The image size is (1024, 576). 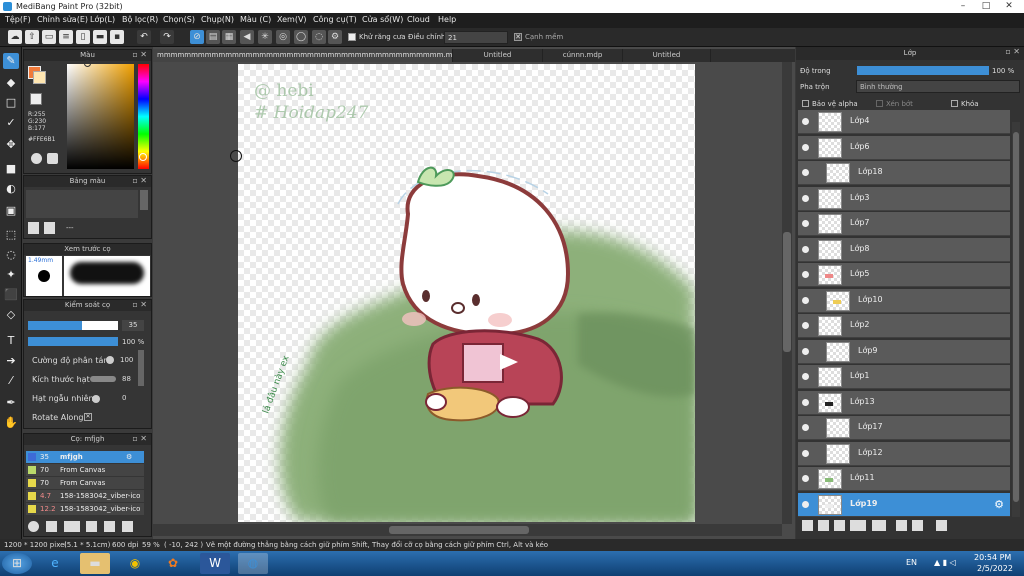 What do you see at coordinates (941, 525) in the screenshot?
I see `delete-layer-icon` at bounding box center [941, 525].